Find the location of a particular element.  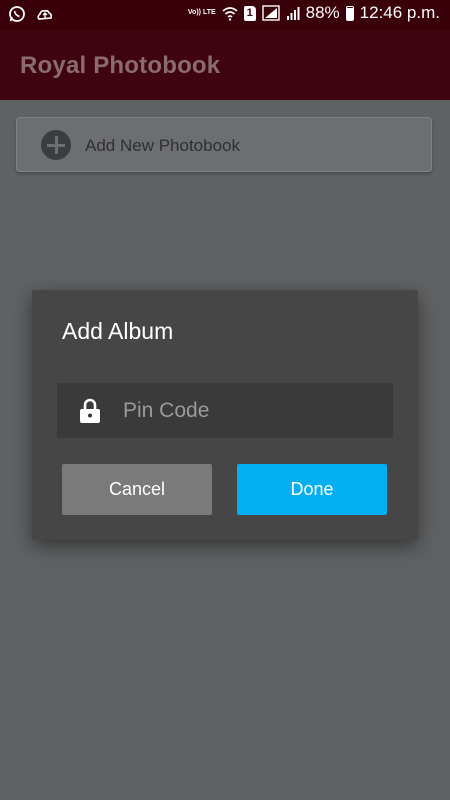

cancel-button: Cancel is located at coordinates (137, 489).